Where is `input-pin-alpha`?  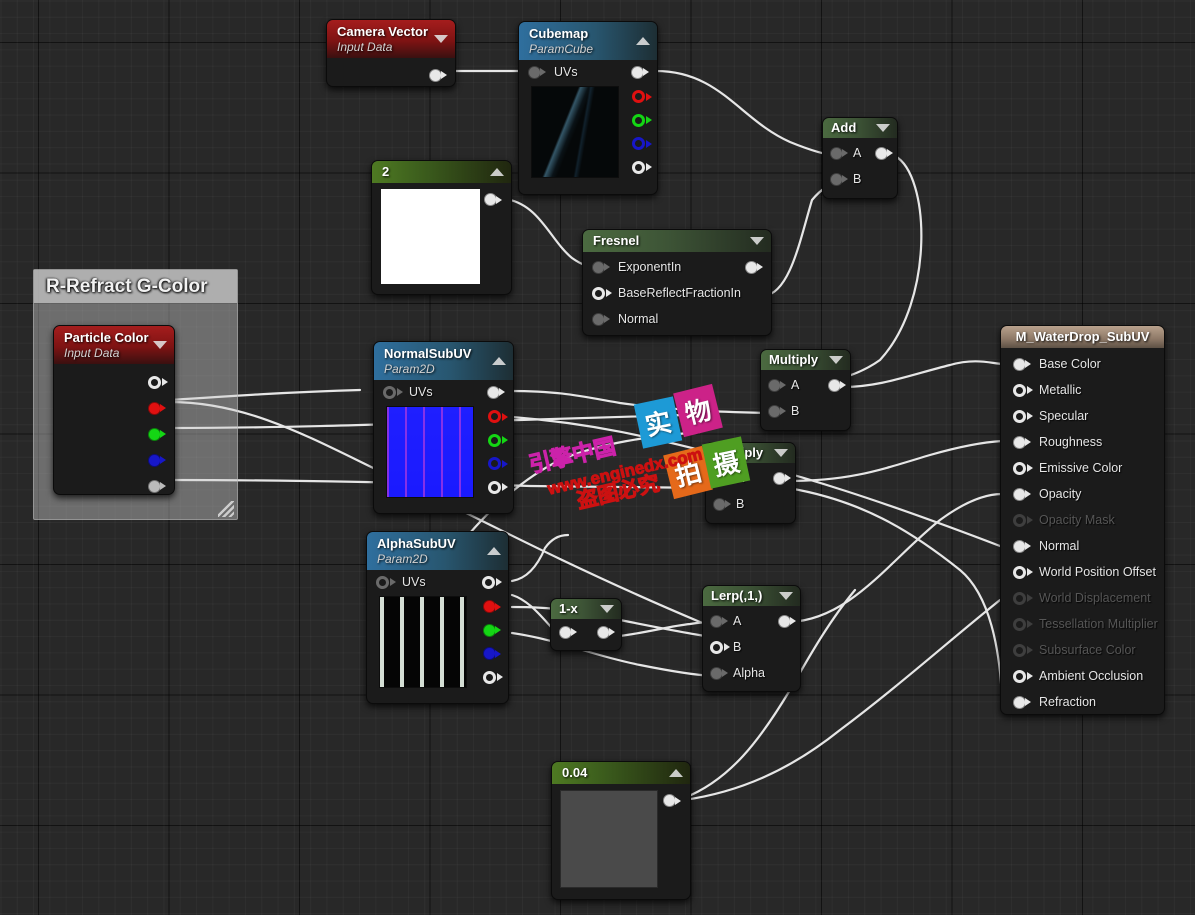 input-pin-alpha is located at coordinates (719, 673).